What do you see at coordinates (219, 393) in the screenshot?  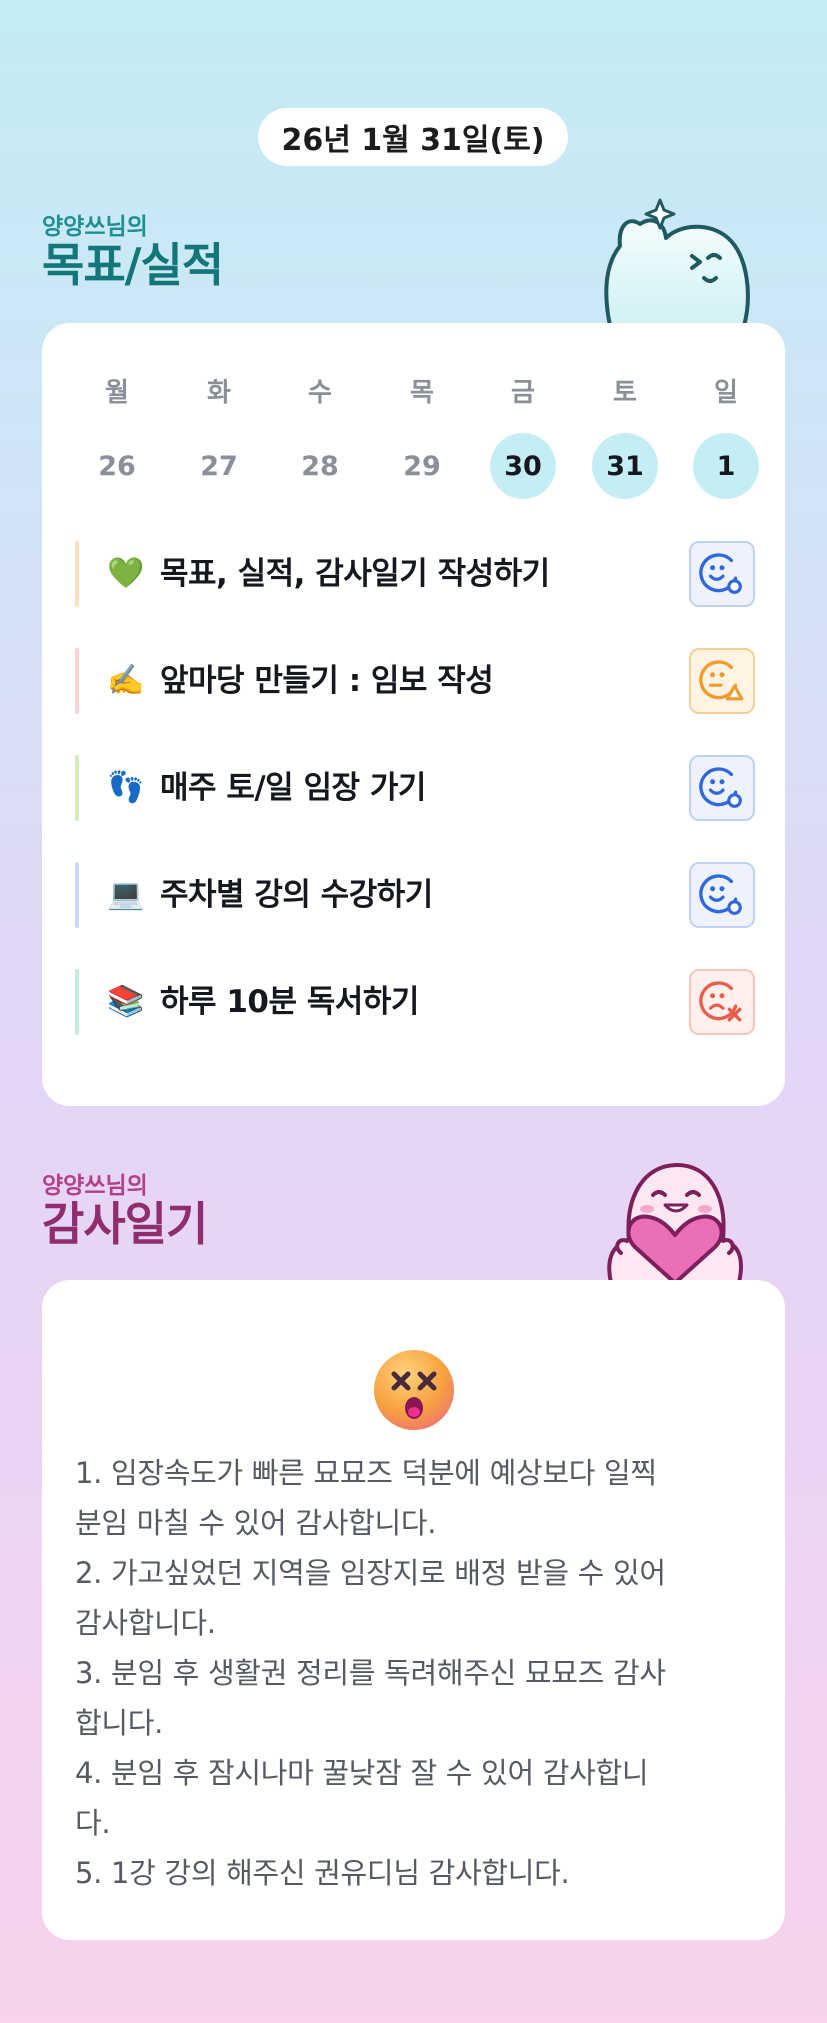 I see `day-name: 화` at bounding box center [219, 393].